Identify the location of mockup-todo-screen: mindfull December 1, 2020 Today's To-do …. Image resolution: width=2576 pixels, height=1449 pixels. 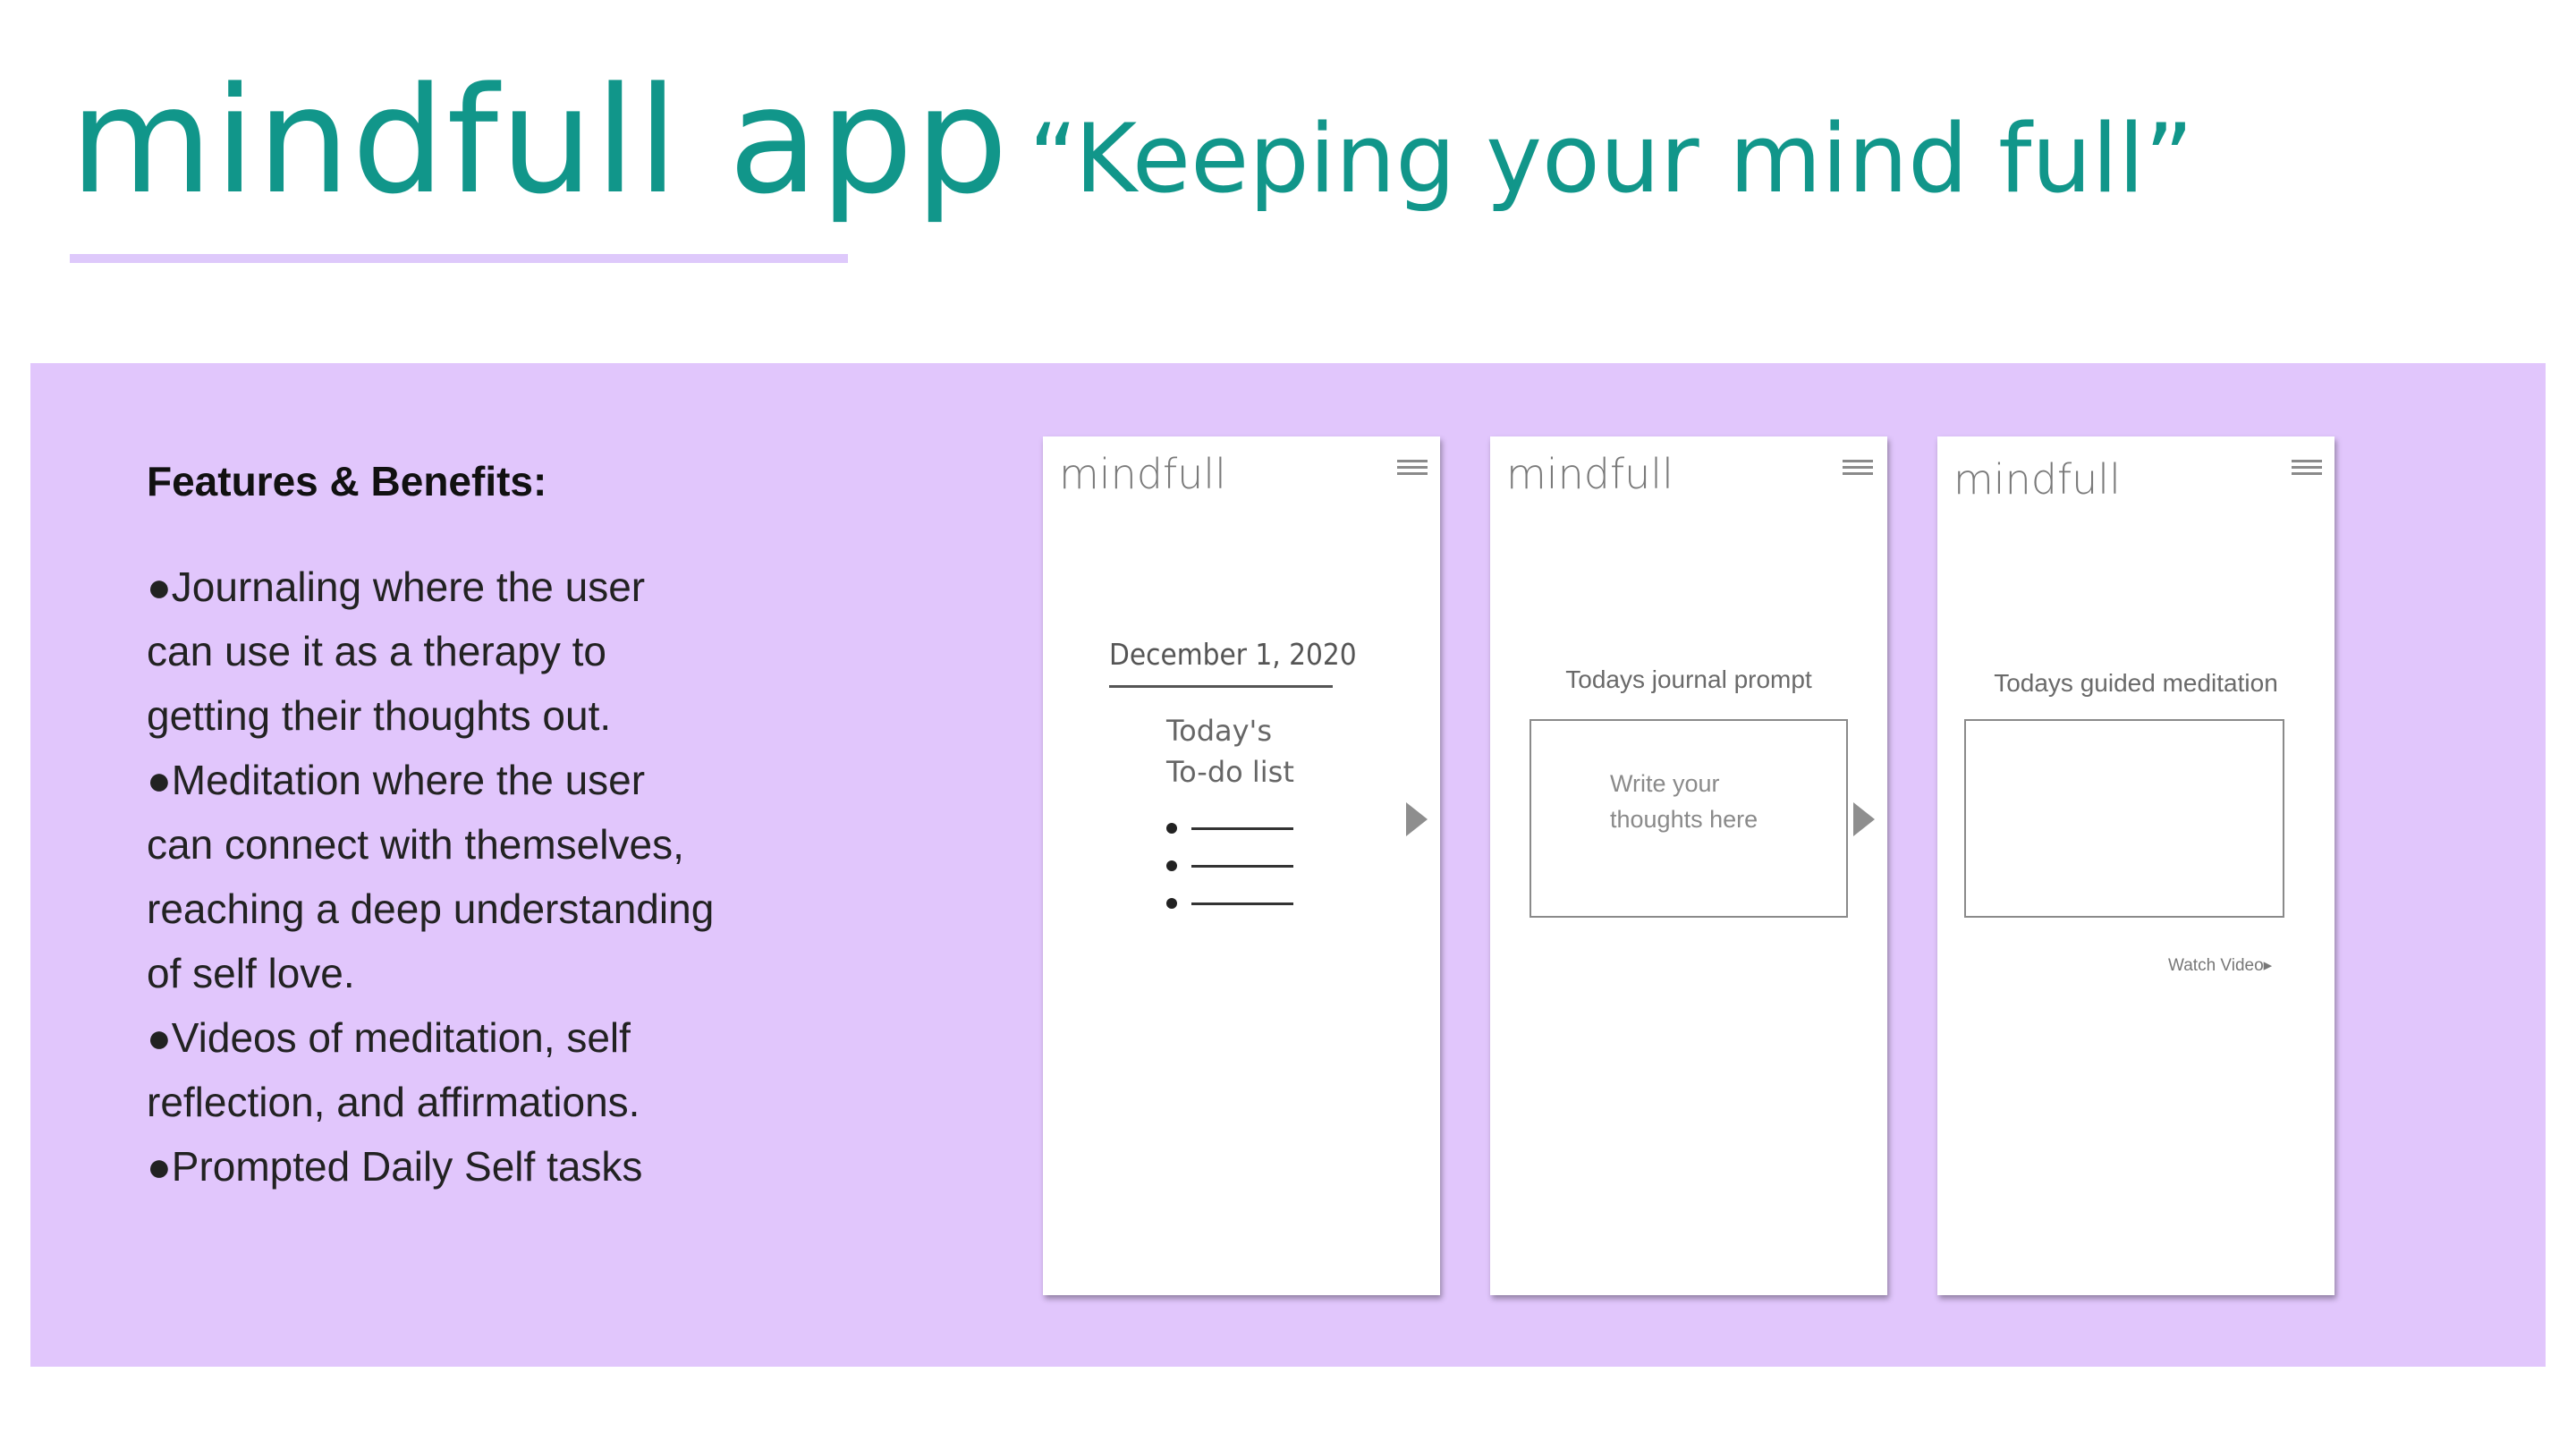
(1241, 865).